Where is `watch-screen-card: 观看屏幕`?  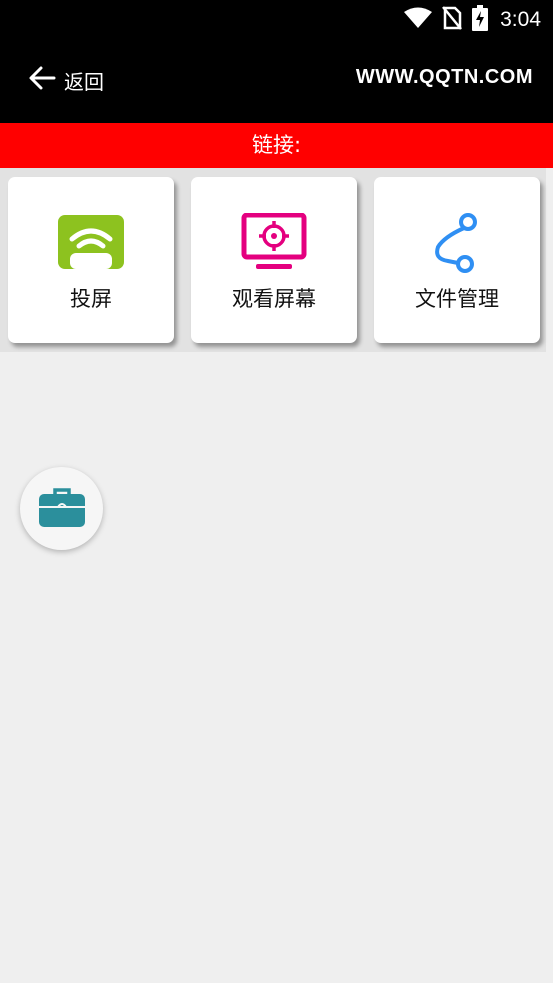 watch-screen-card: 观看屏幕 is located at coordinates (274, 260).